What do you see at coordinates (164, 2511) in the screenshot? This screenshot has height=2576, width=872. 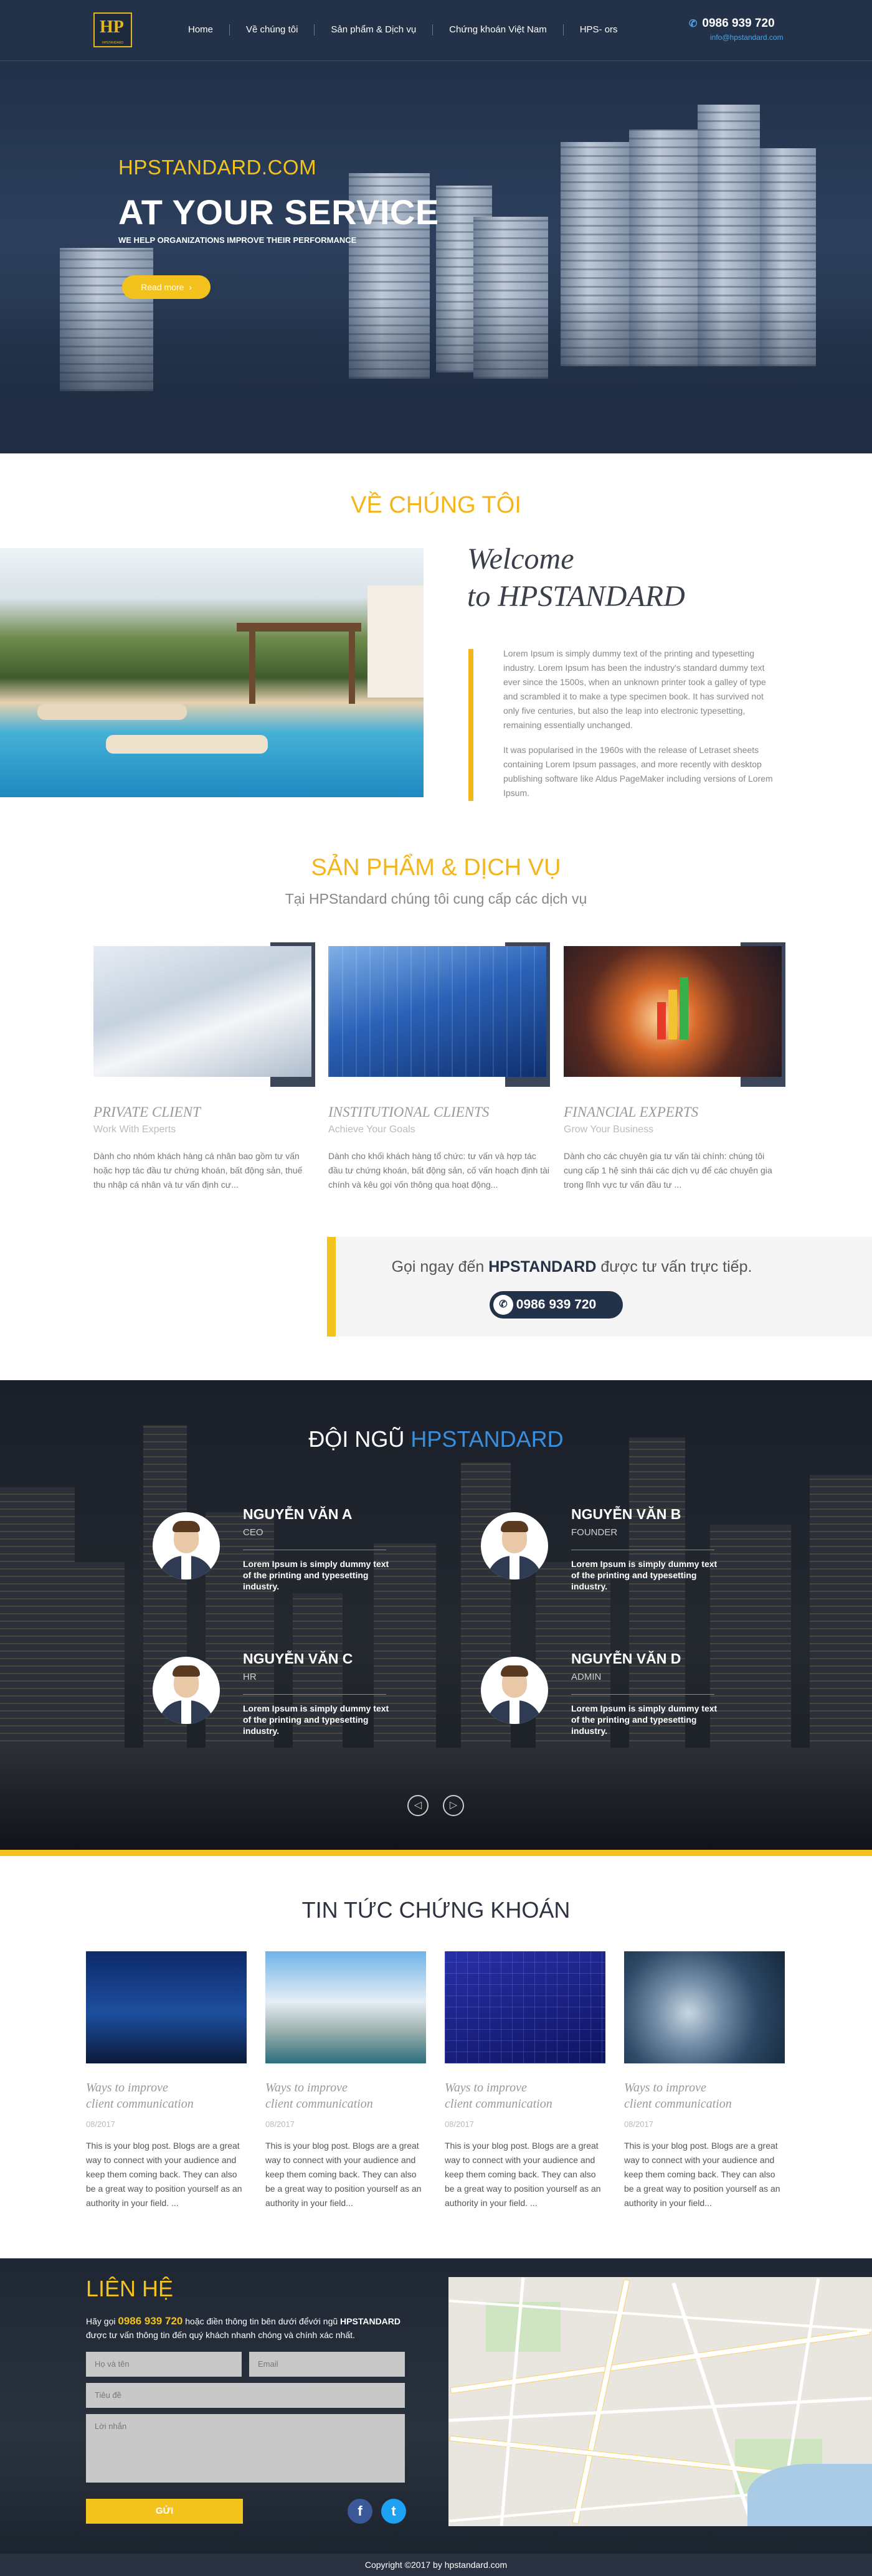 I see `send-button: GỬI` at bounding box center [164, 2511].